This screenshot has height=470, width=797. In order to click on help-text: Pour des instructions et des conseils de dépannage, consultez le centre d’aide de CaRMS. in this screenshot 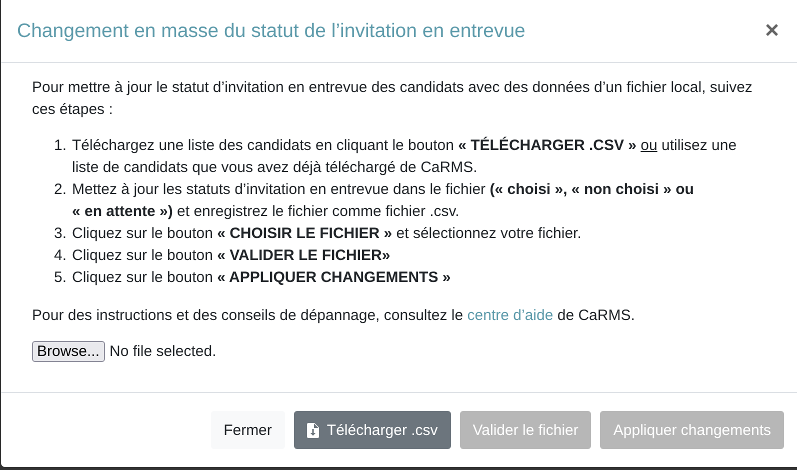, I will do `click(334, 316)`.